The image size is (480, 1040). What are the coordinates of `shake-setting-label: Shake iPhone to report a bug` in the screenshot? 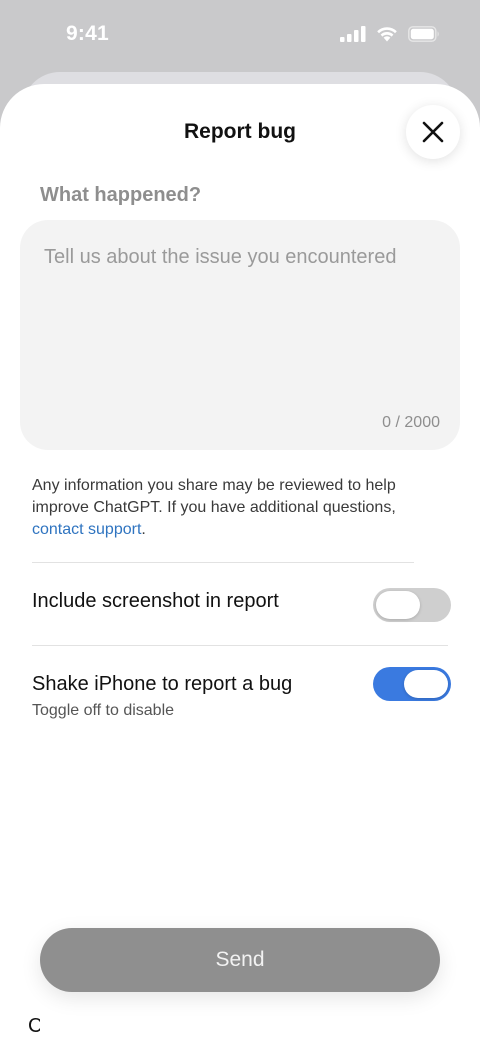 It's located at (162, 684).